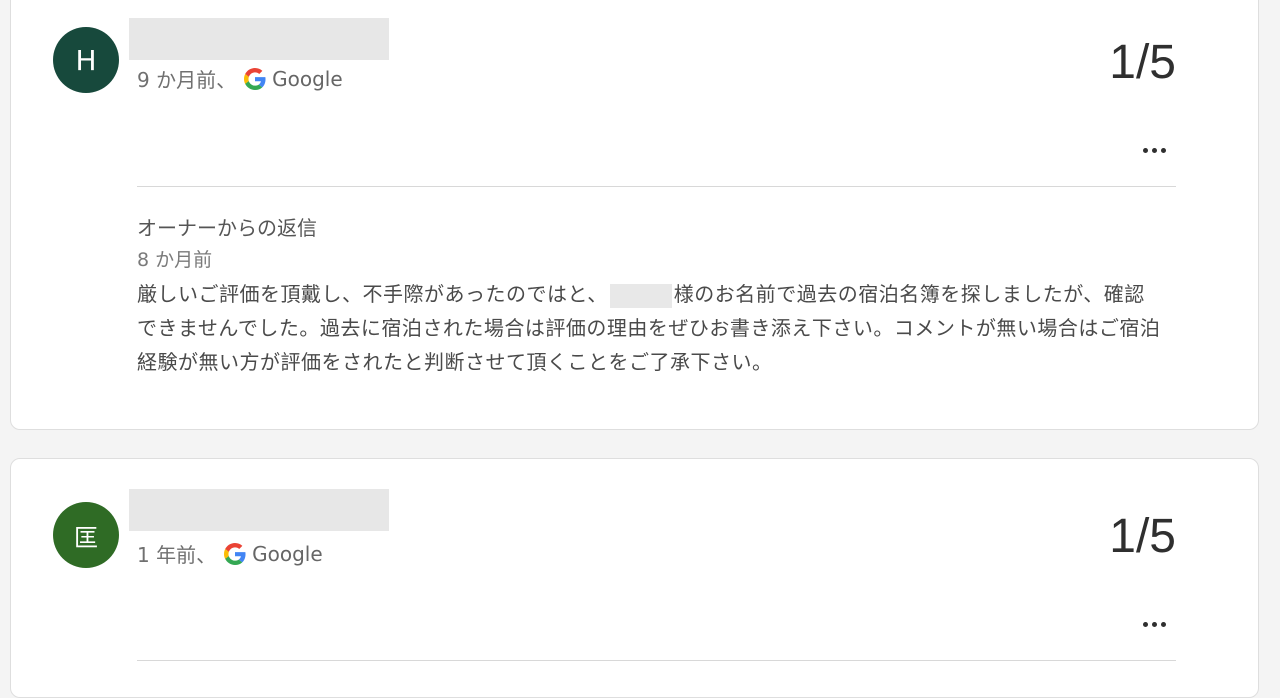  I want to click on avatar: 匡, so click(86, 535).